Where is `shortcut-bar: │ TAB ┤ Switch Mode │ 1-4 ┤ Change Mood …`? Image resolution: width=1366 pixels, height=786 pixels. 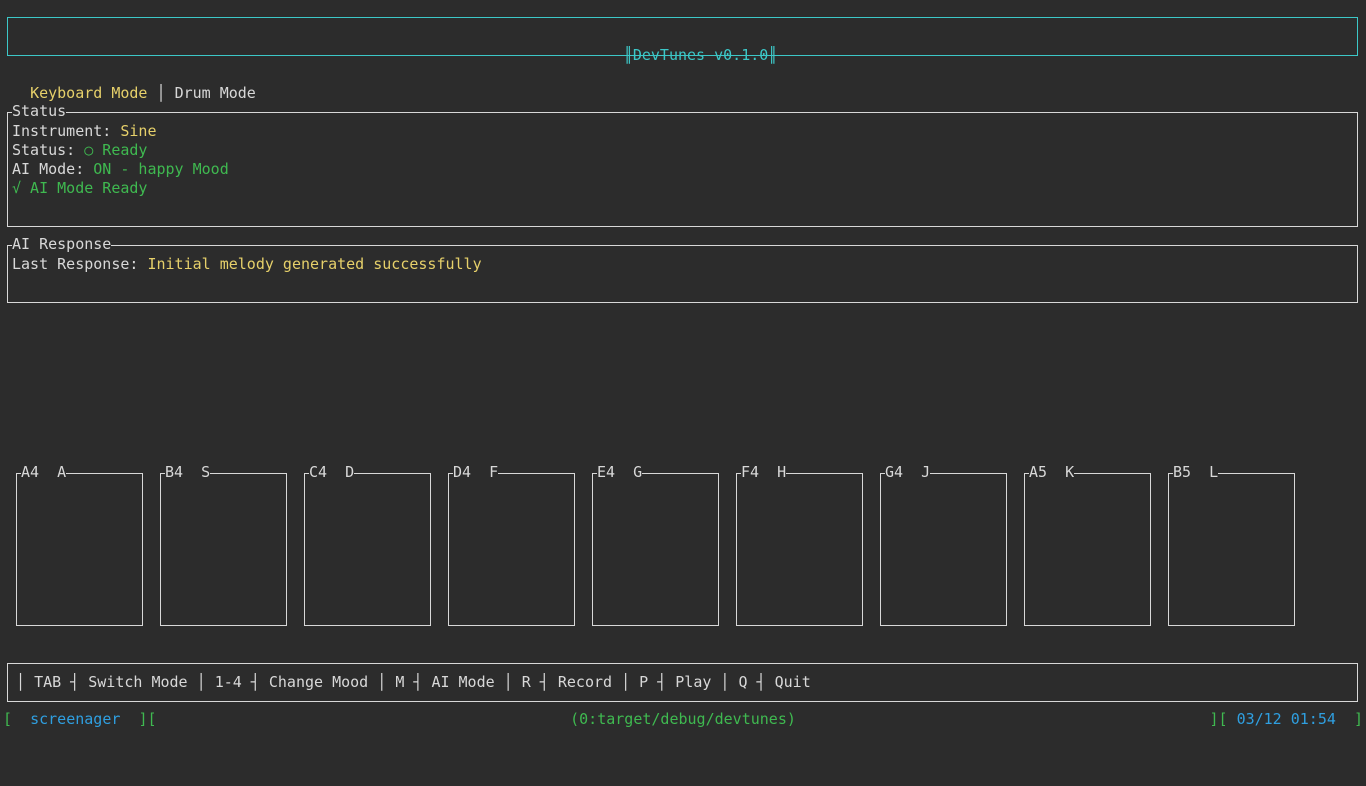 shortcut-bar: │ TAB ┤ Switch Mode │ 1-4 ┤ Change Mood … is located at coordinates (682, 682).